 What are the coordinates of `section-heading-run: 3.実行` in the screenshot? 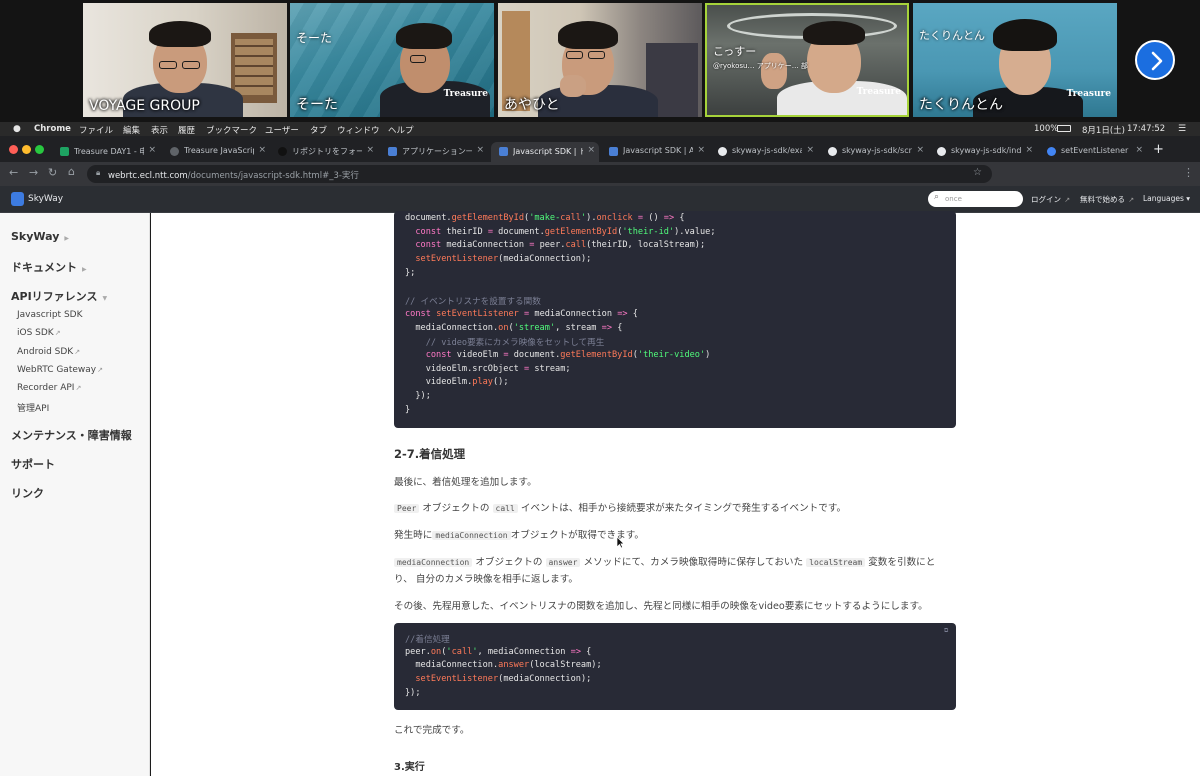 It's located at (409, 767).